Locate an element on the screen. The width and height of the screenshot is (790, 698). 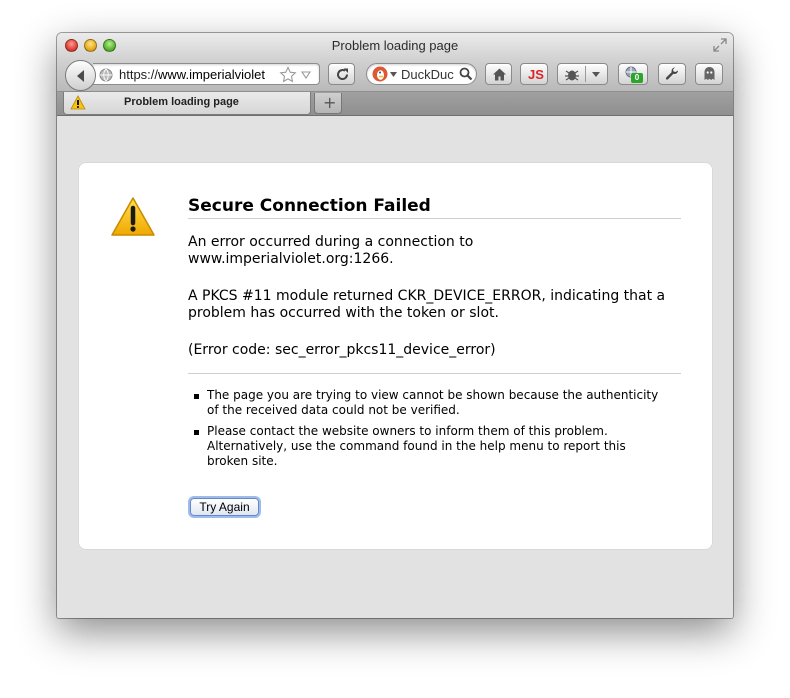
new-tab-button: + is located at coordinates (328, 103).